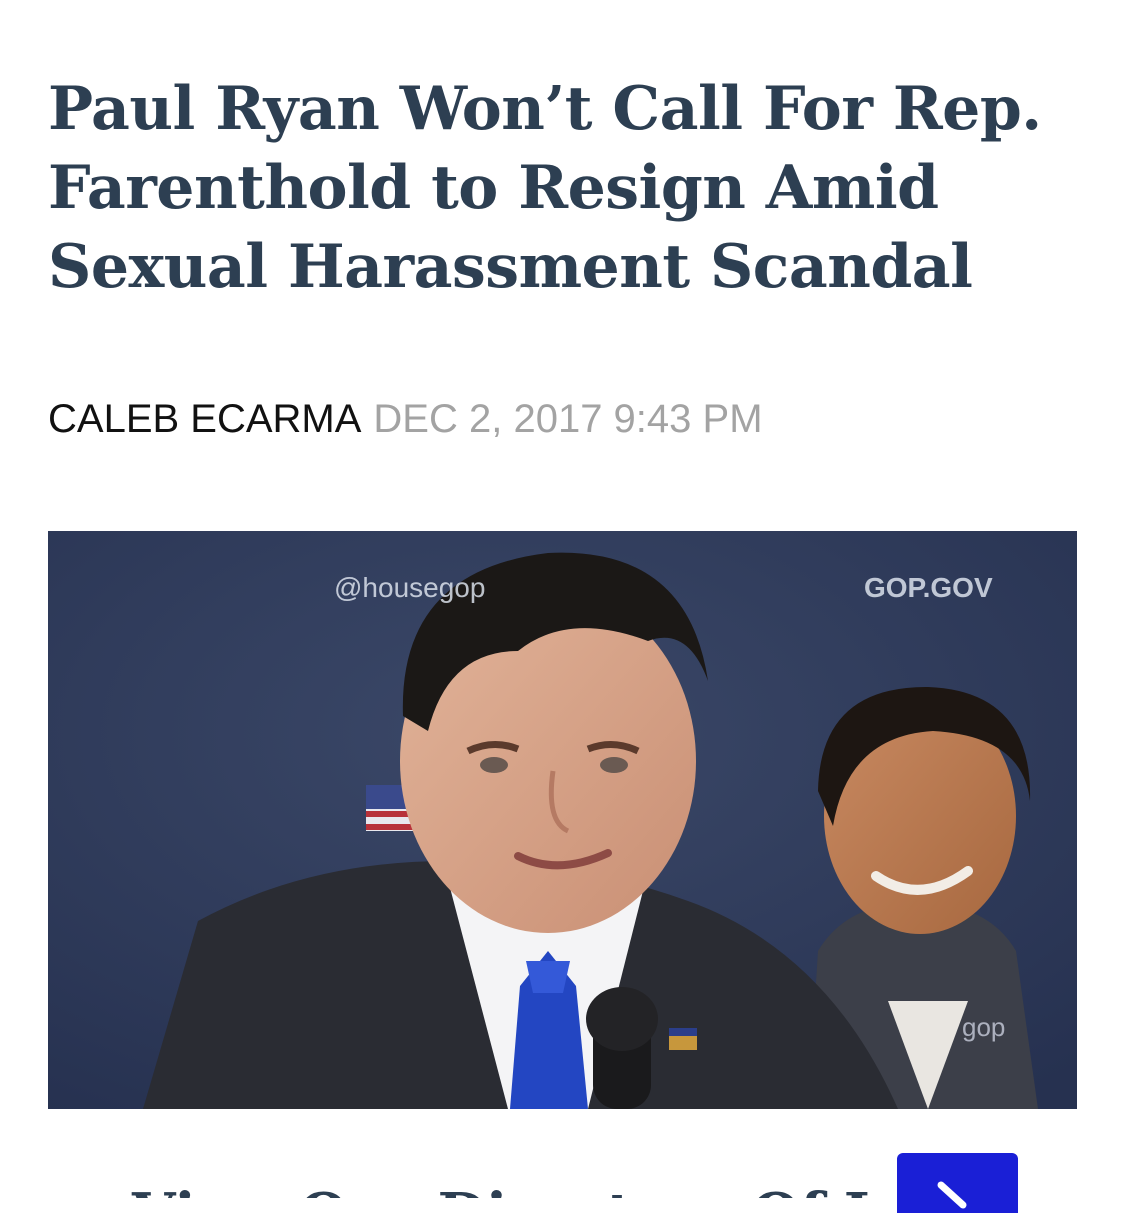 Image resolution: width=1125 pixels, height=1213 pixels. I want to click on publish-date: DEC 2, 2017 9:43 PM, so click(568, 419).